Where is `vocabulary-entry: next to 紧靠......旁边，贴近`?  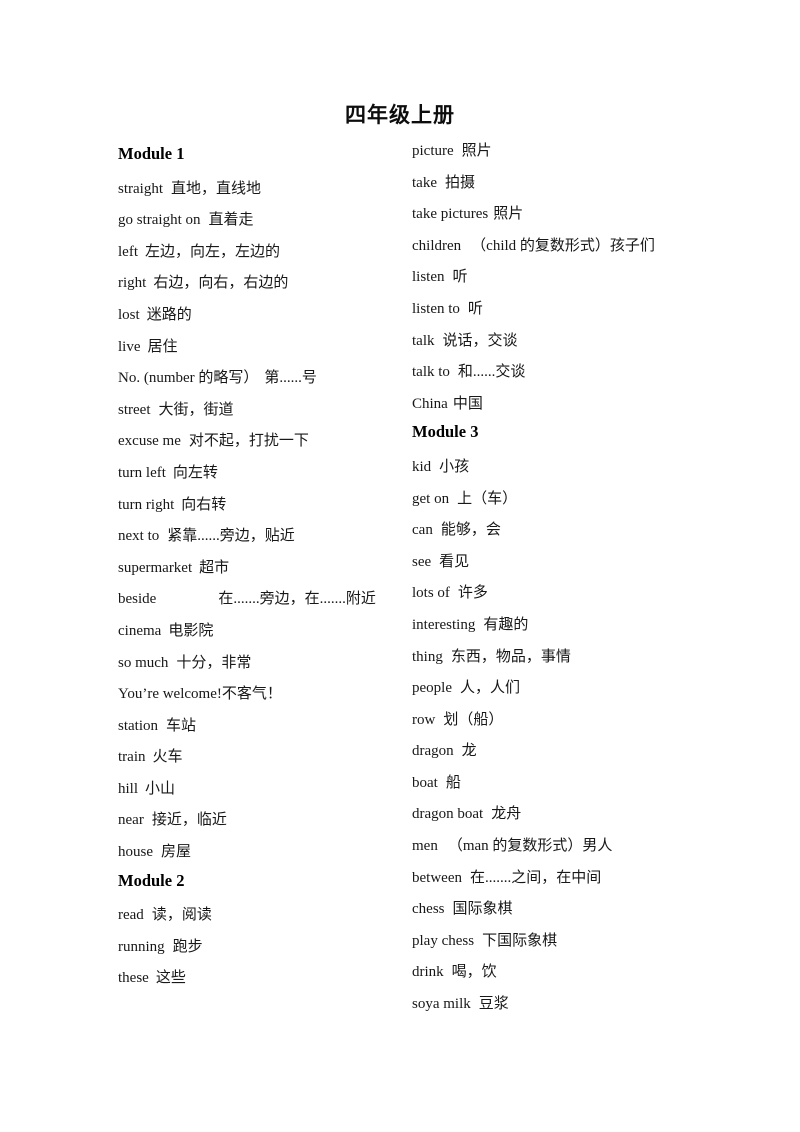 vocabulary-entry: next to 紧靠......旁边，贴近 is located at coordinates (260, 541).